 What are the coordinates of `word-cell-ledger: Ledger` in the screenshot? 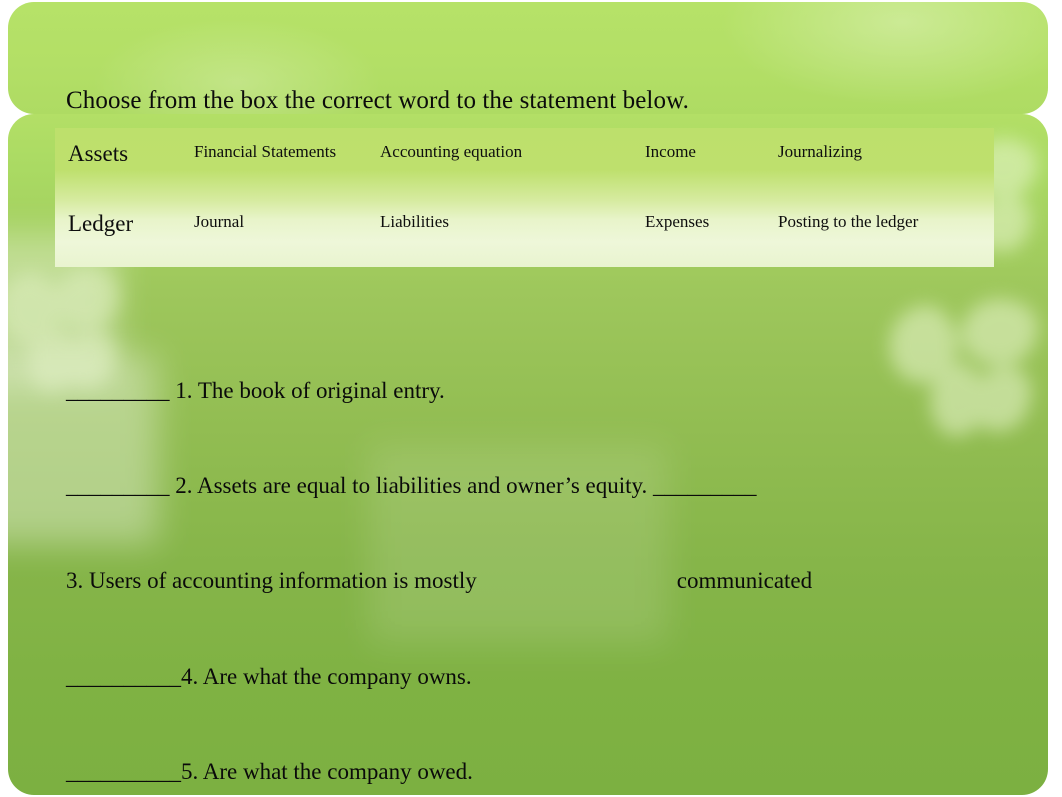 It's located at (101, 223).